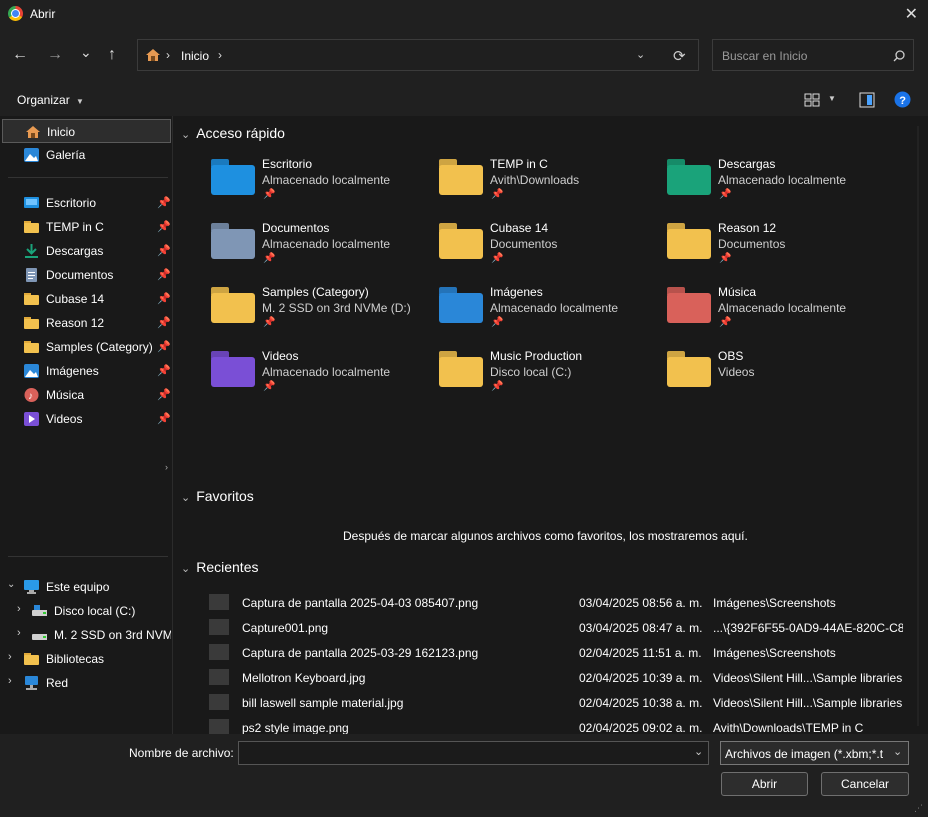 Image resolution: width=928 pixels, height=817 pixels. What do you see at coordinates (326, 372) in the screenshot?
I see `item-location: Almacenado localmente` at bounding box center [326, 372].